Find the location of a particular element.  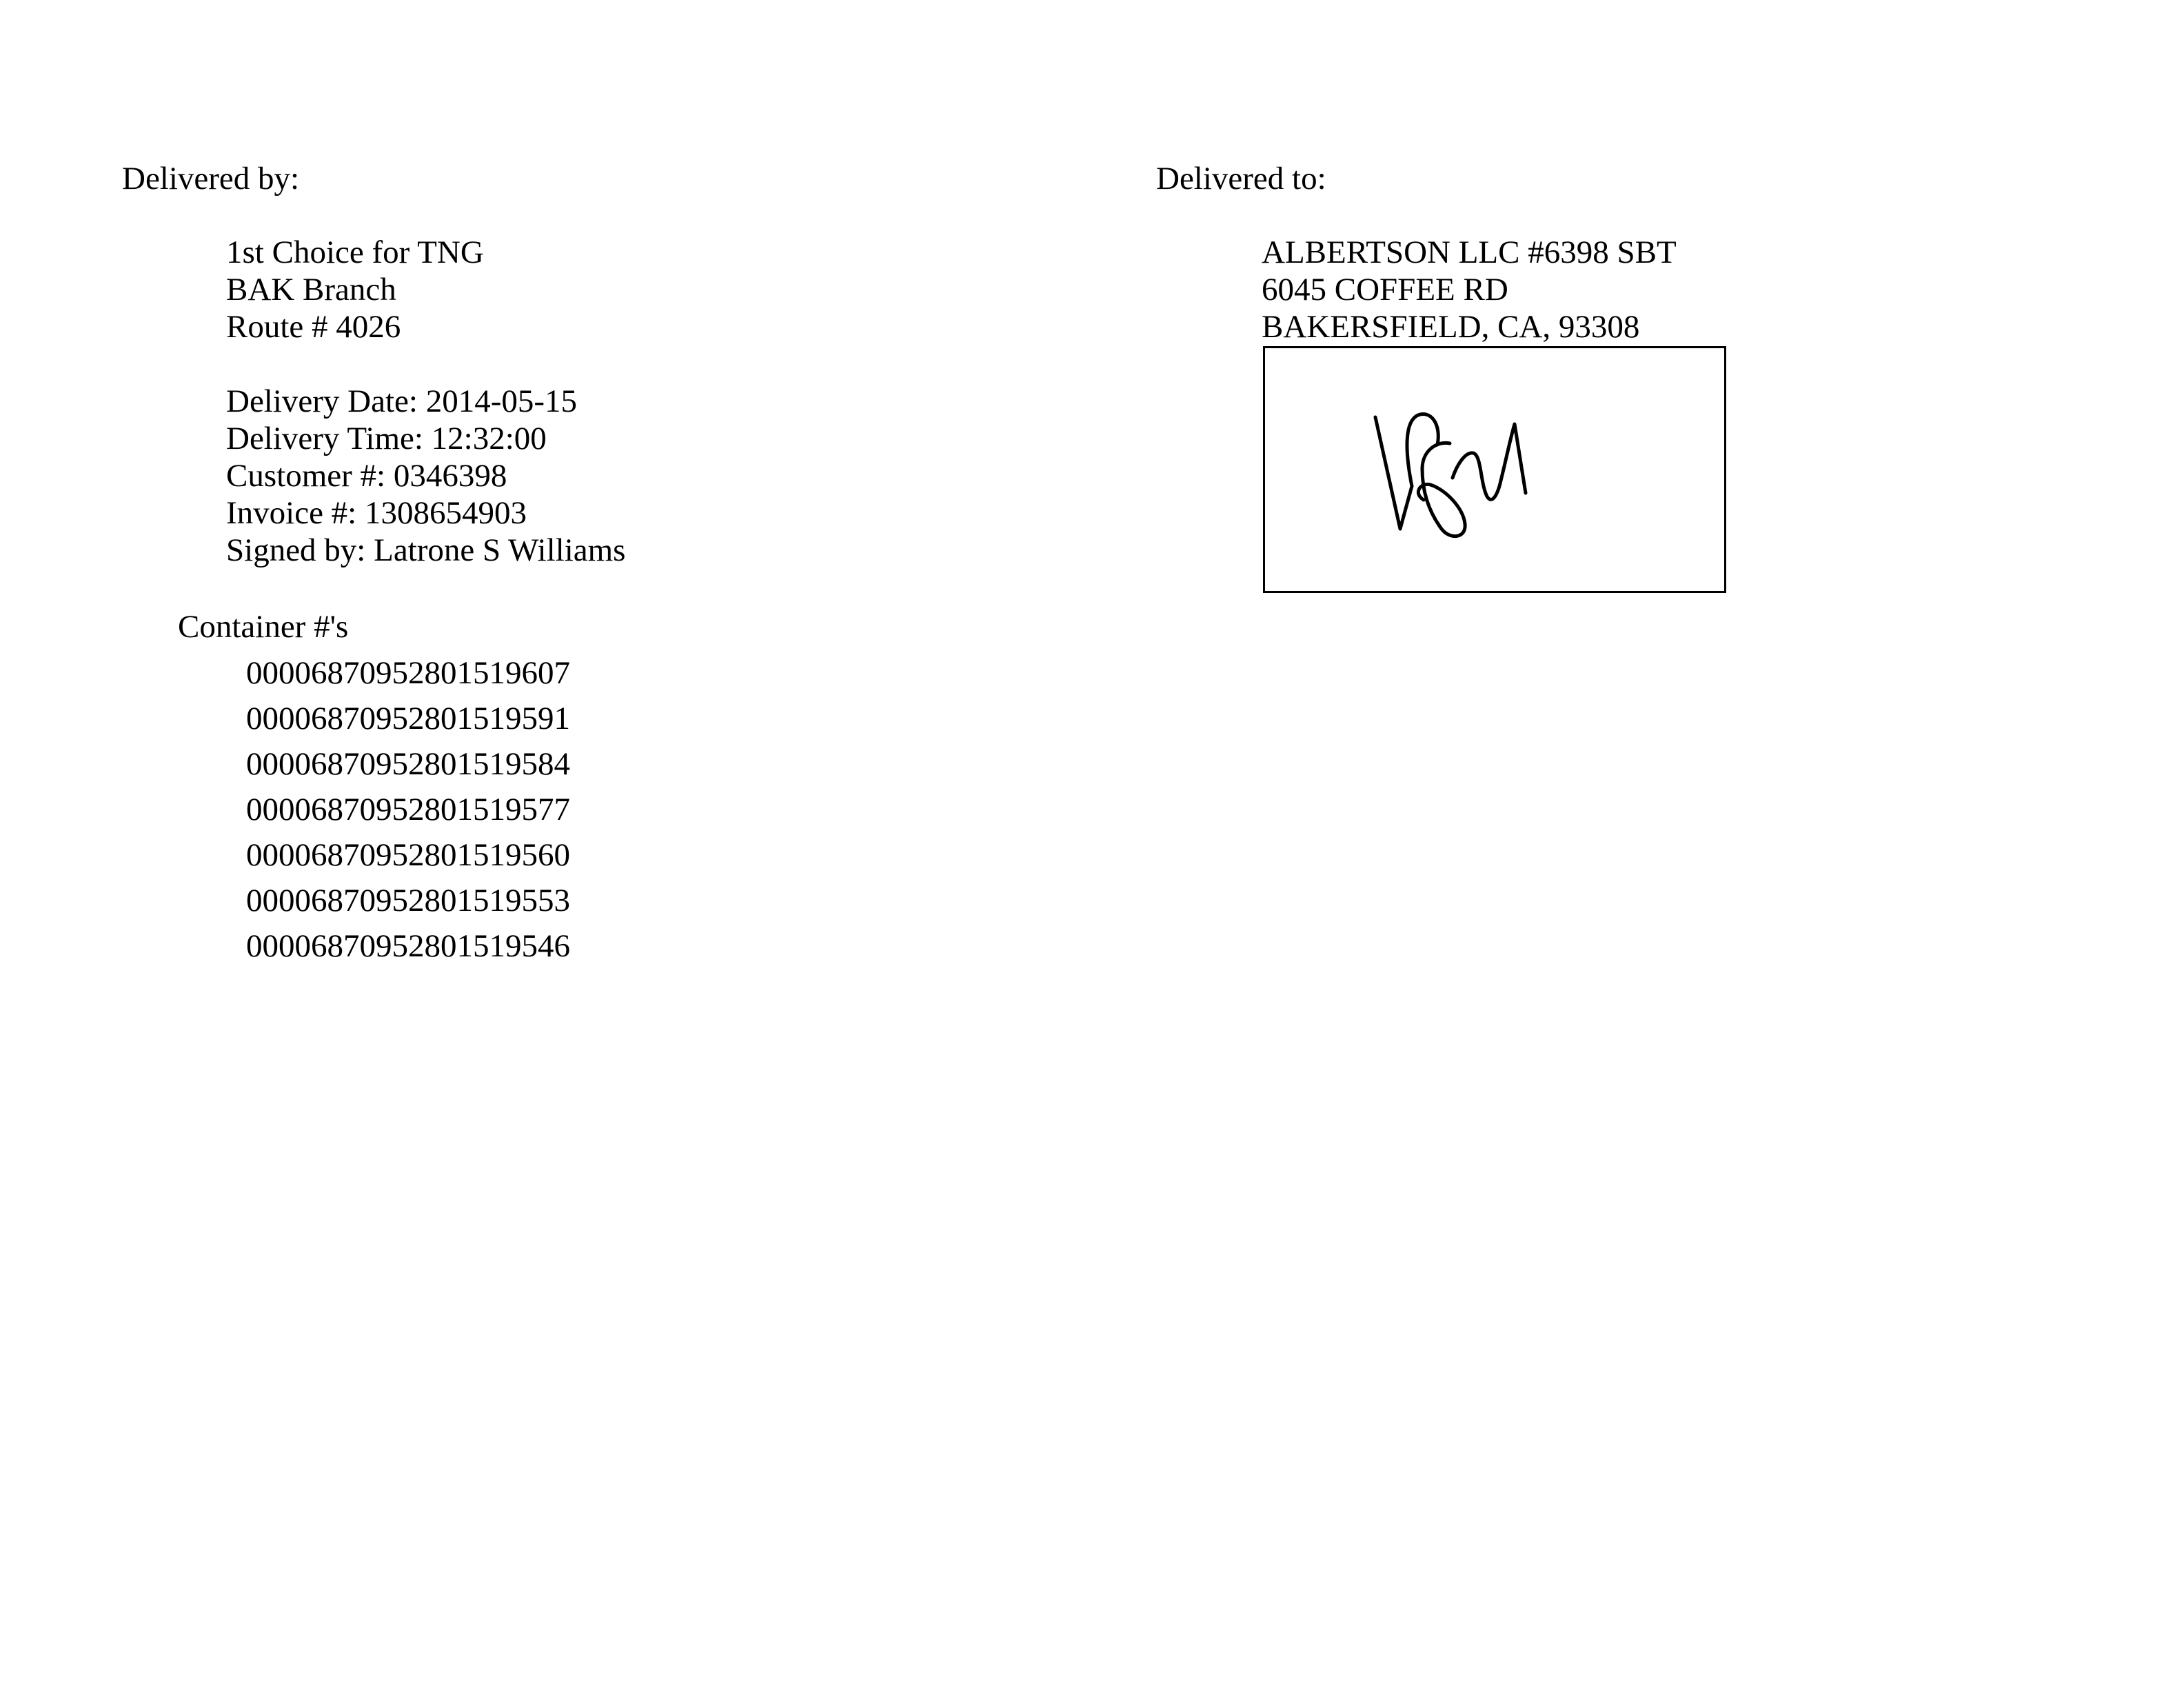

container-number: 00006870952801519584 is located at coordinates (408, 764).